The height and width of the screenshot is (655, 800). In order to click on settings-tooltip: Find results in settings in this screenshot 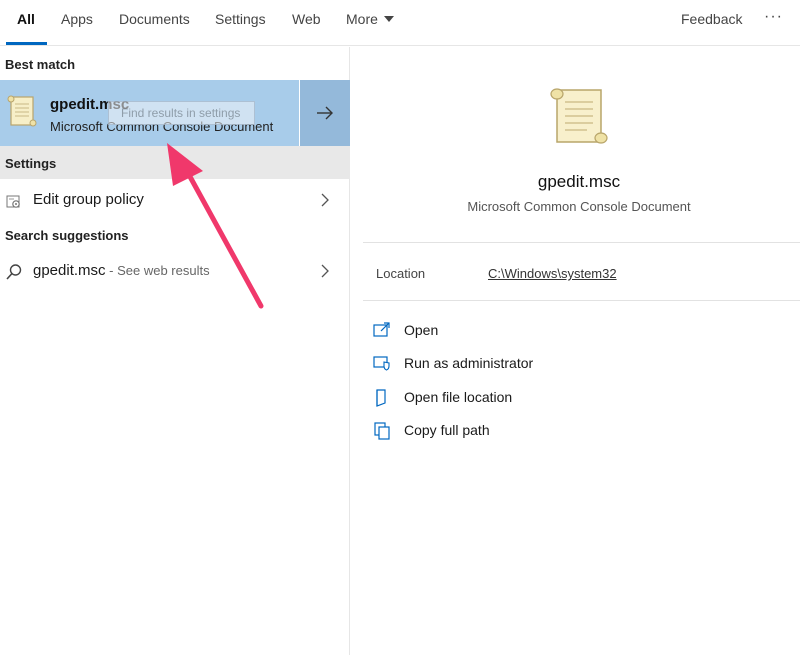, I will do `click(181, 113)`.